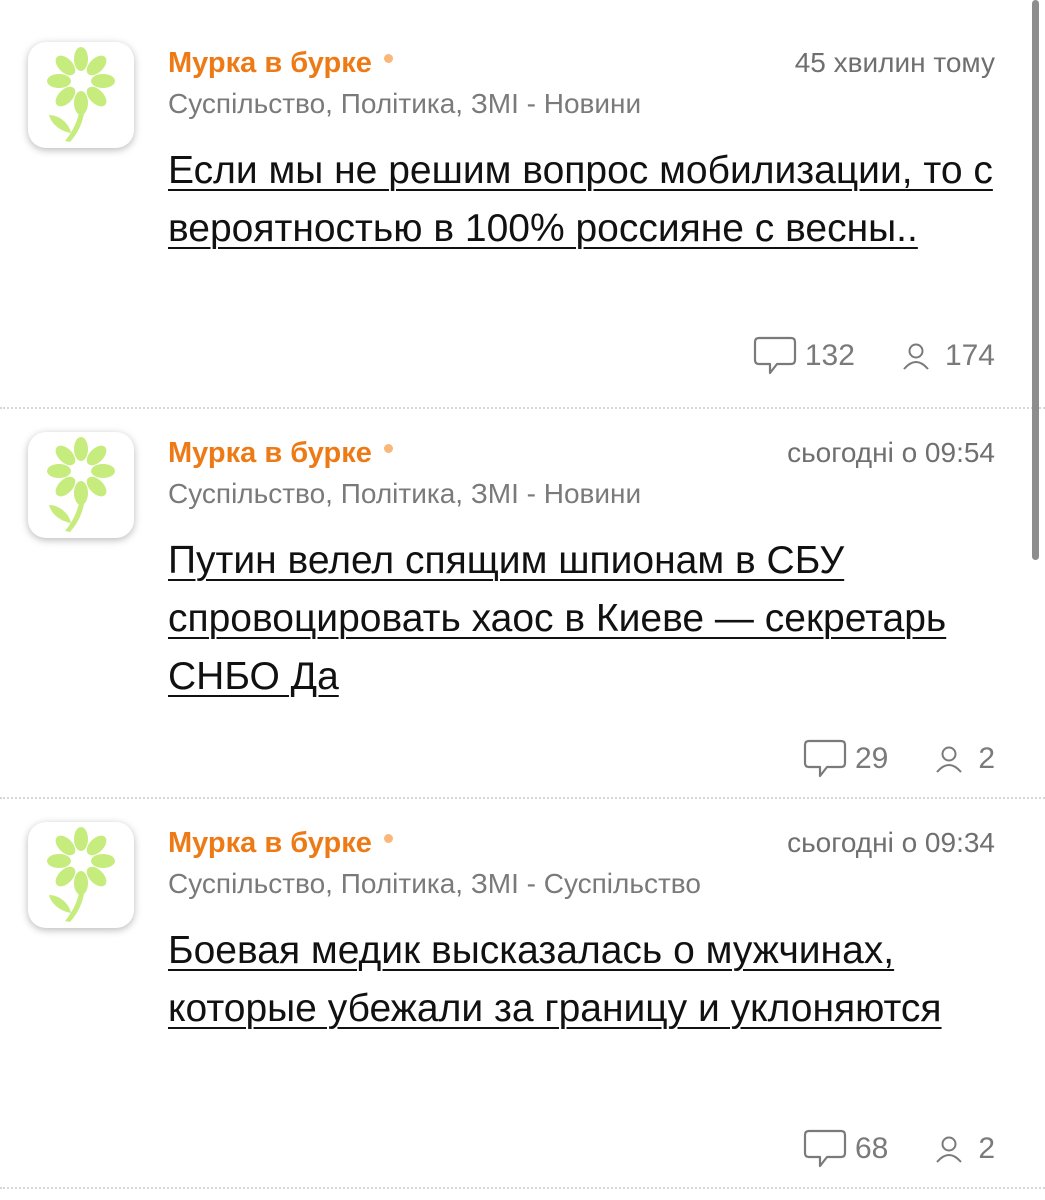 The image size is (1045, 1200). What do you see at coordinates (891, 452) in the screenshot?
I see `post-time: сьогодні о 09:54` at bounding box center [891, 452].